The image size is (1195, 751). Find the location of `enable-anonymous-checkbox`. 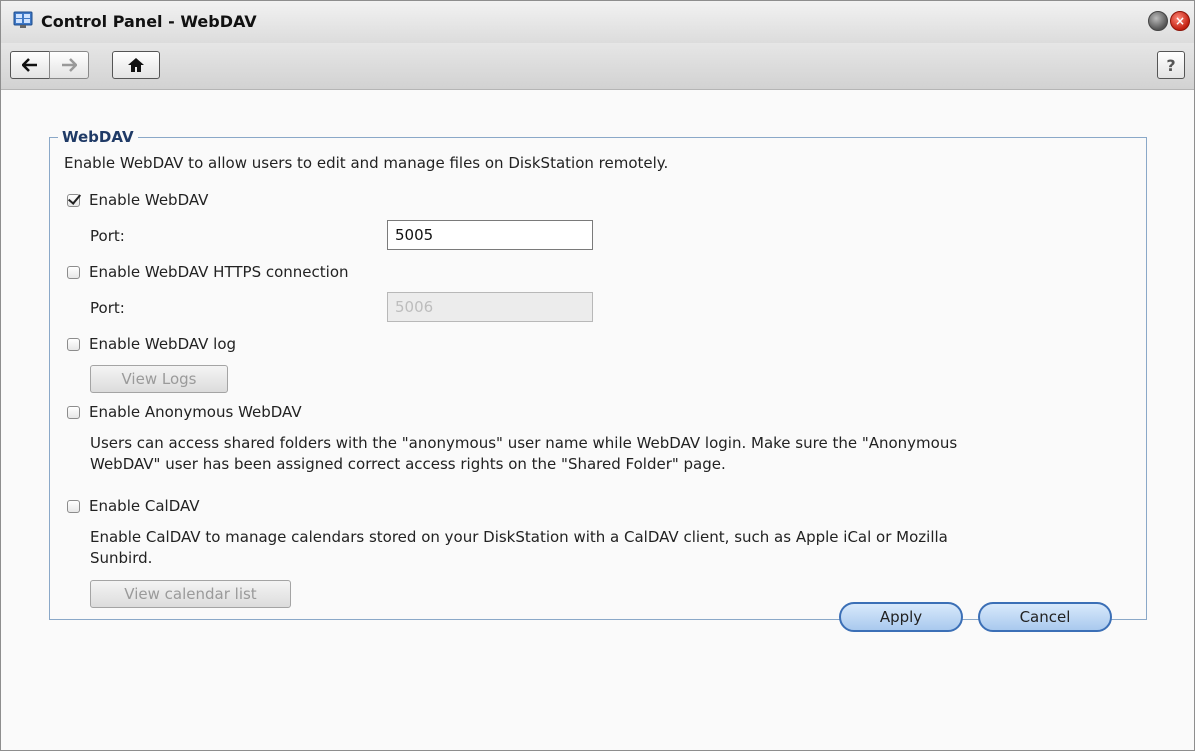

enable-anonymous-checkbox is located at coordinates (73, 412).